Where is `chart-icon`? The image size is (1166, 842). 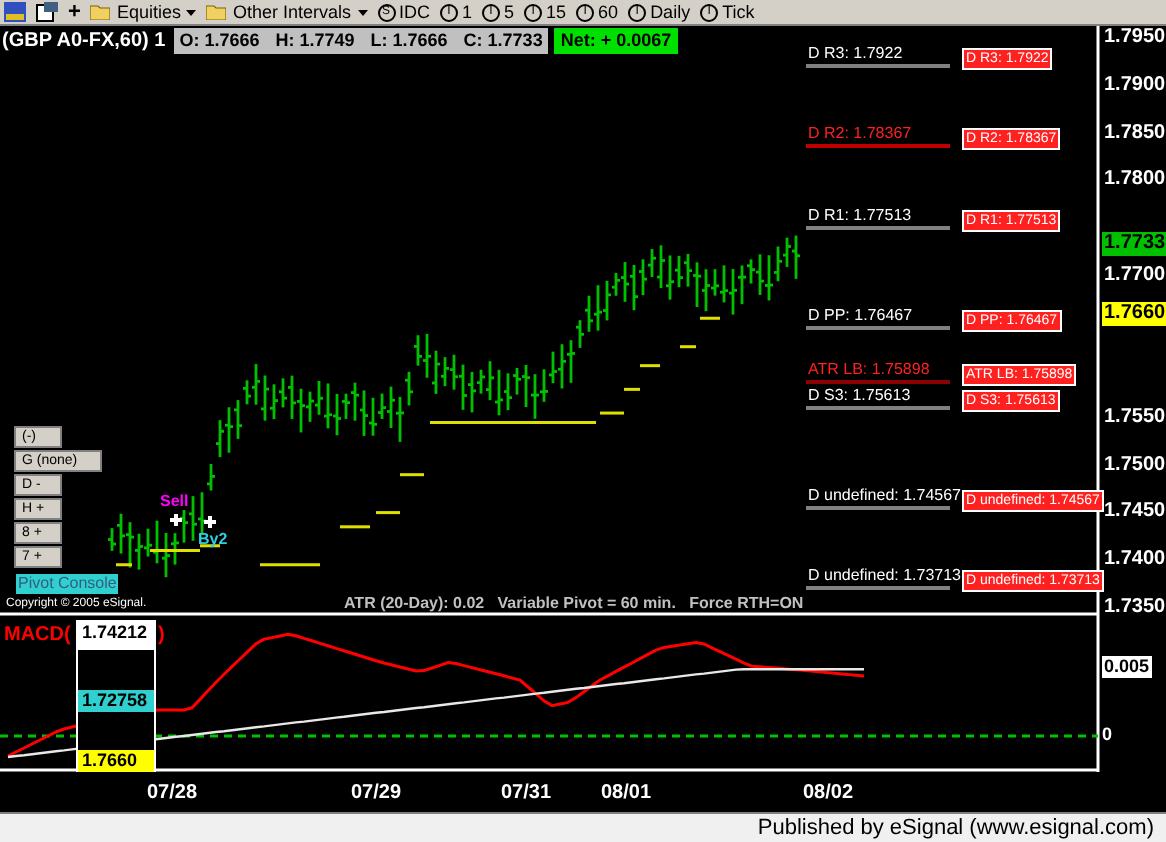
chart-icon is located at coordinates (15, 12).